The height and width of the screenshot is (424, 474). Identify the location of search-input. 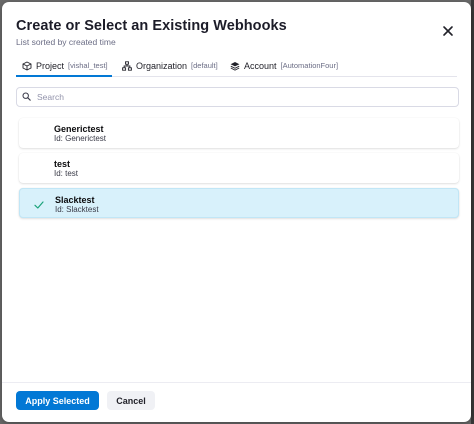
(237, 97).